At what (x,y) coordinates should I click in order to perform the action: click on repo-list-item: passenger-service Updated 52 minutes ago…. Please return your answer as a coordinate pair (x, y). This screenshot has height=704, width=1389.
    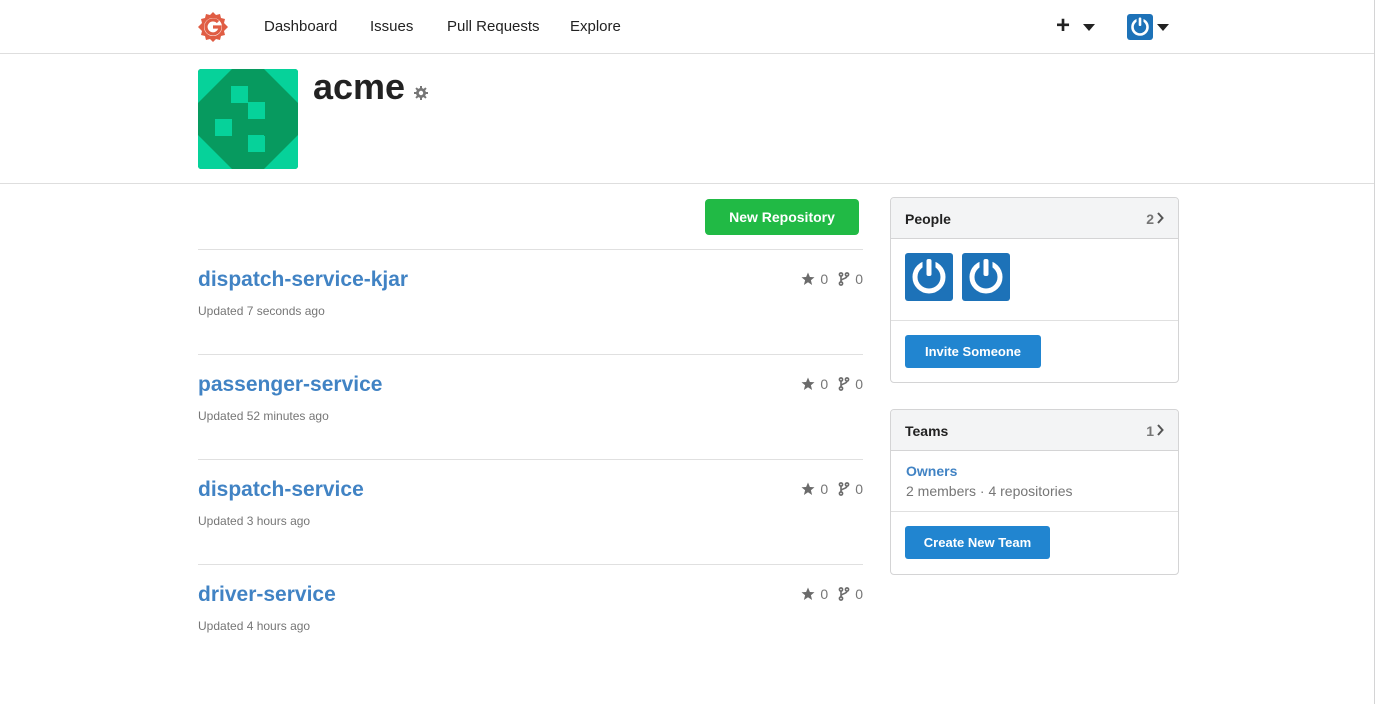
    Looking at the image, I should click on (530, 406).